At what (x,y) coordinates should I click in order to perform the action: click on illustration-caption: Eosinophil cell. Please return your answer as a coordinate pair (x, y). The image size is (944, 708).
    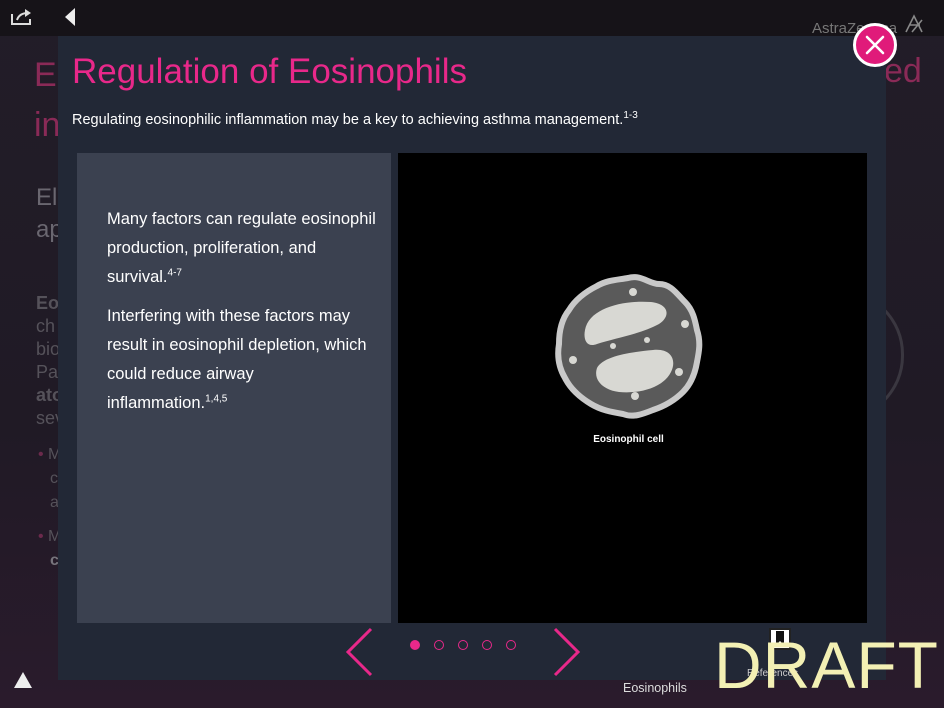
    Looking at the image, I should click on (628, 439).